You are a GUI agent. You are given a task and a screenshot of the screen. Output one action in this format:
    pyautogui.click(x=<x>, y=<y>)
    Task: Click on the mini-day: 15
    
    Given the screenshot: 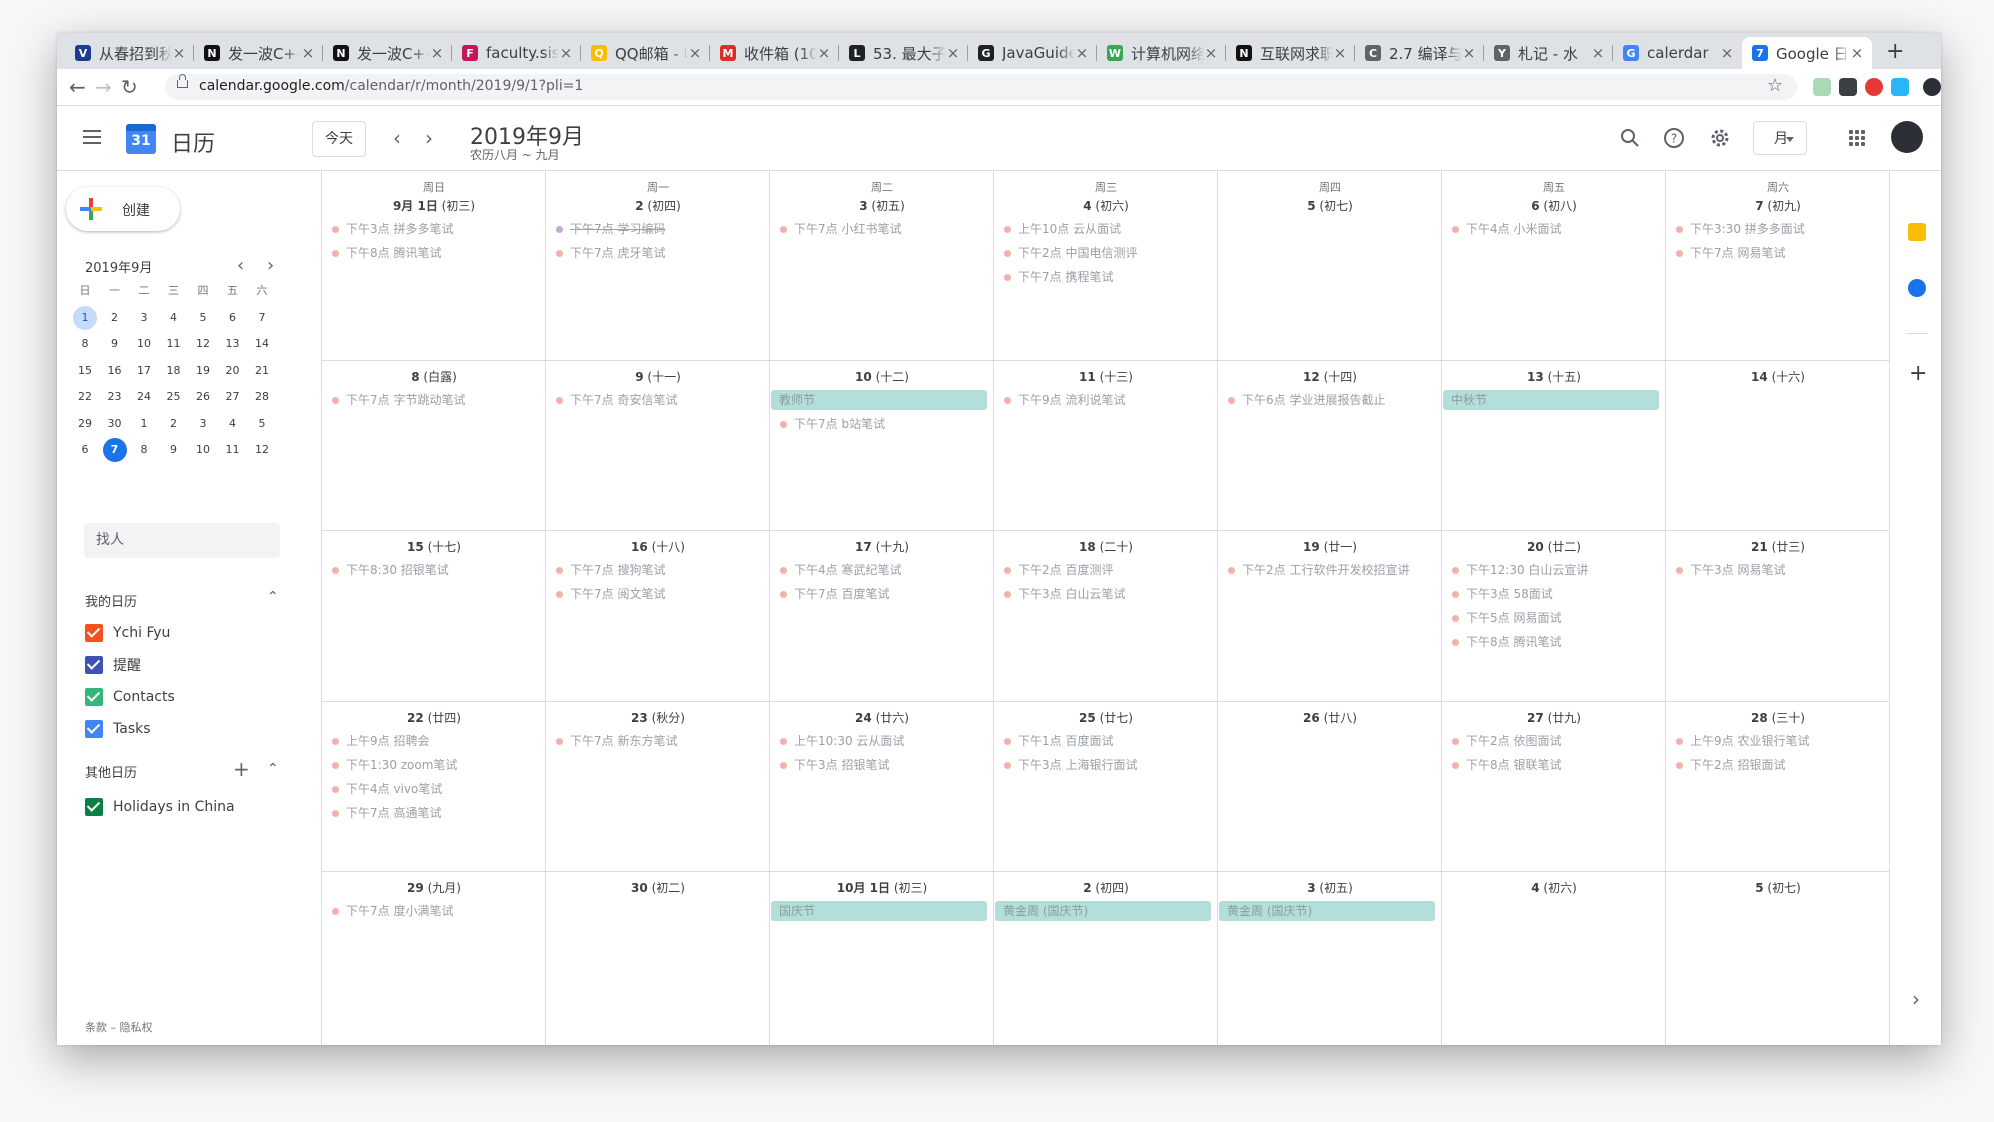 What is the action you would take?
    pyautogui.click(x=85, y=371)
    